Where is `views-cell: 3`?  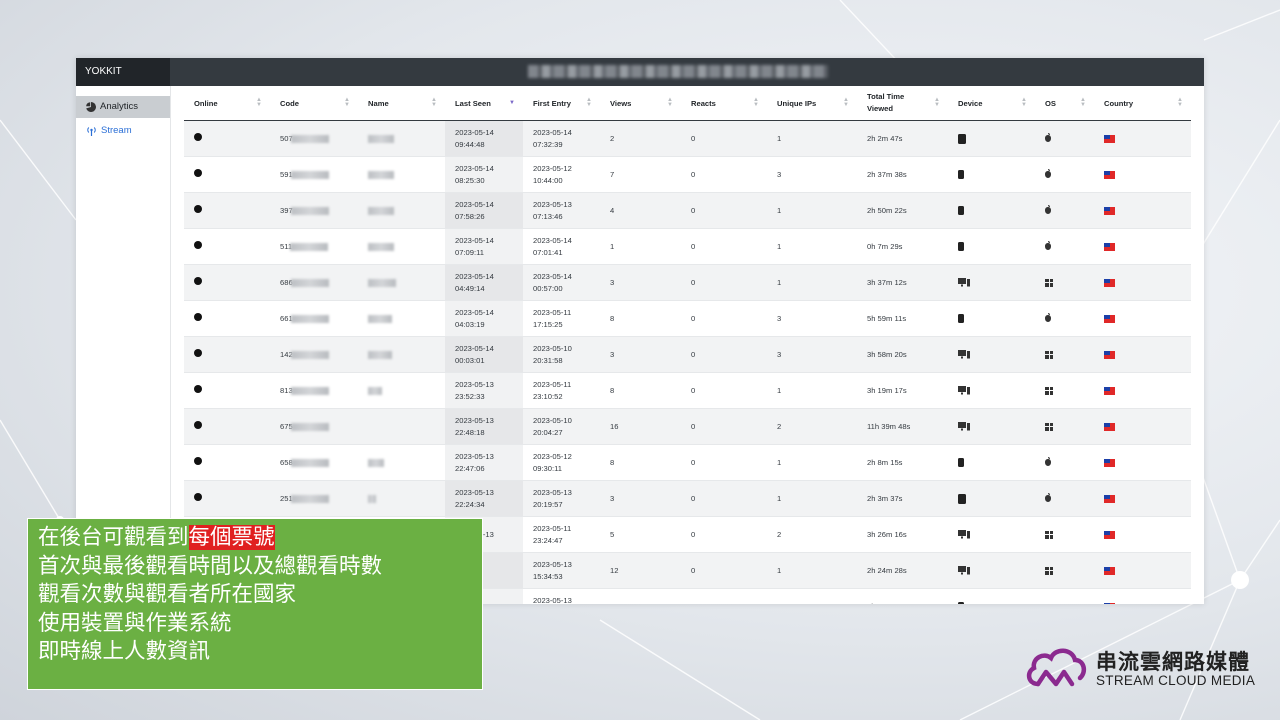
views-cell: 3 is located at coordinates (640, 354).